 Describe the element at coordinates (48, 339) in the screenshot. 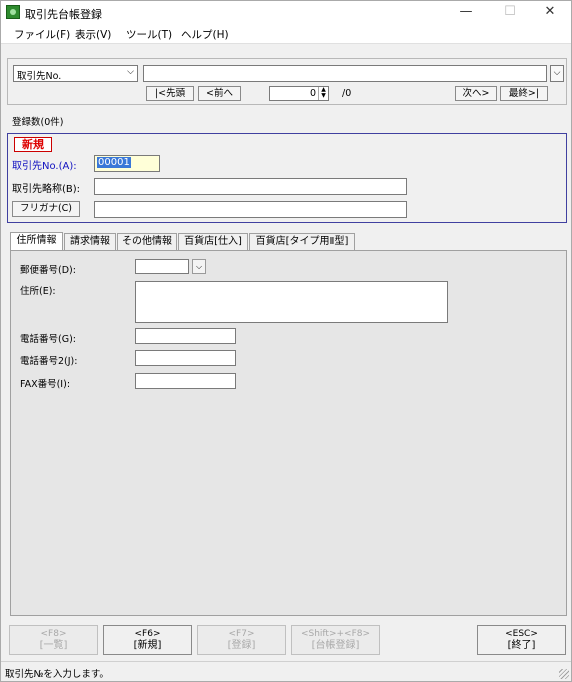

I see `phone-label: 電話番号(G):` at that location.